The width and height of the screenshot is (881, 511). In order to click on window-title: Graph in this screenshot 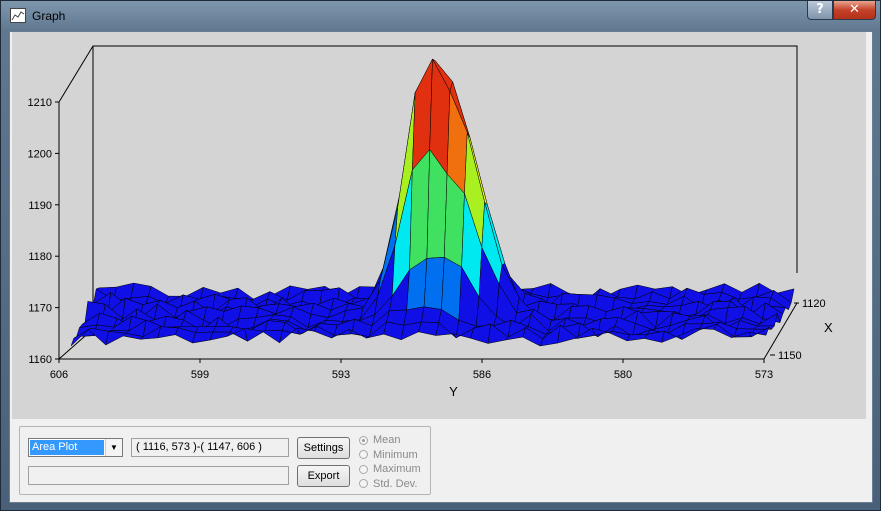, I will do `click(49, 16)`.